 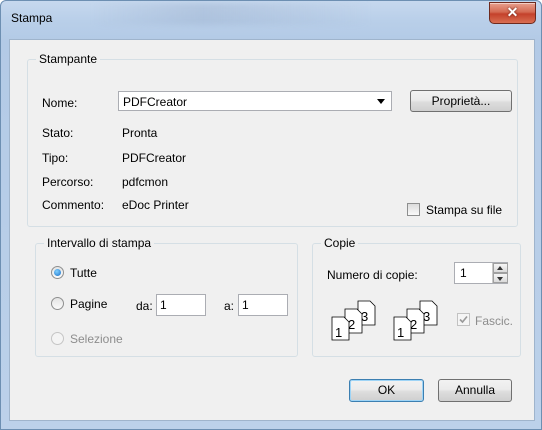 What do you see at coordinates (57, 338) in the screenshot?
I see `selection-radio` at bounding box center [57, 338].